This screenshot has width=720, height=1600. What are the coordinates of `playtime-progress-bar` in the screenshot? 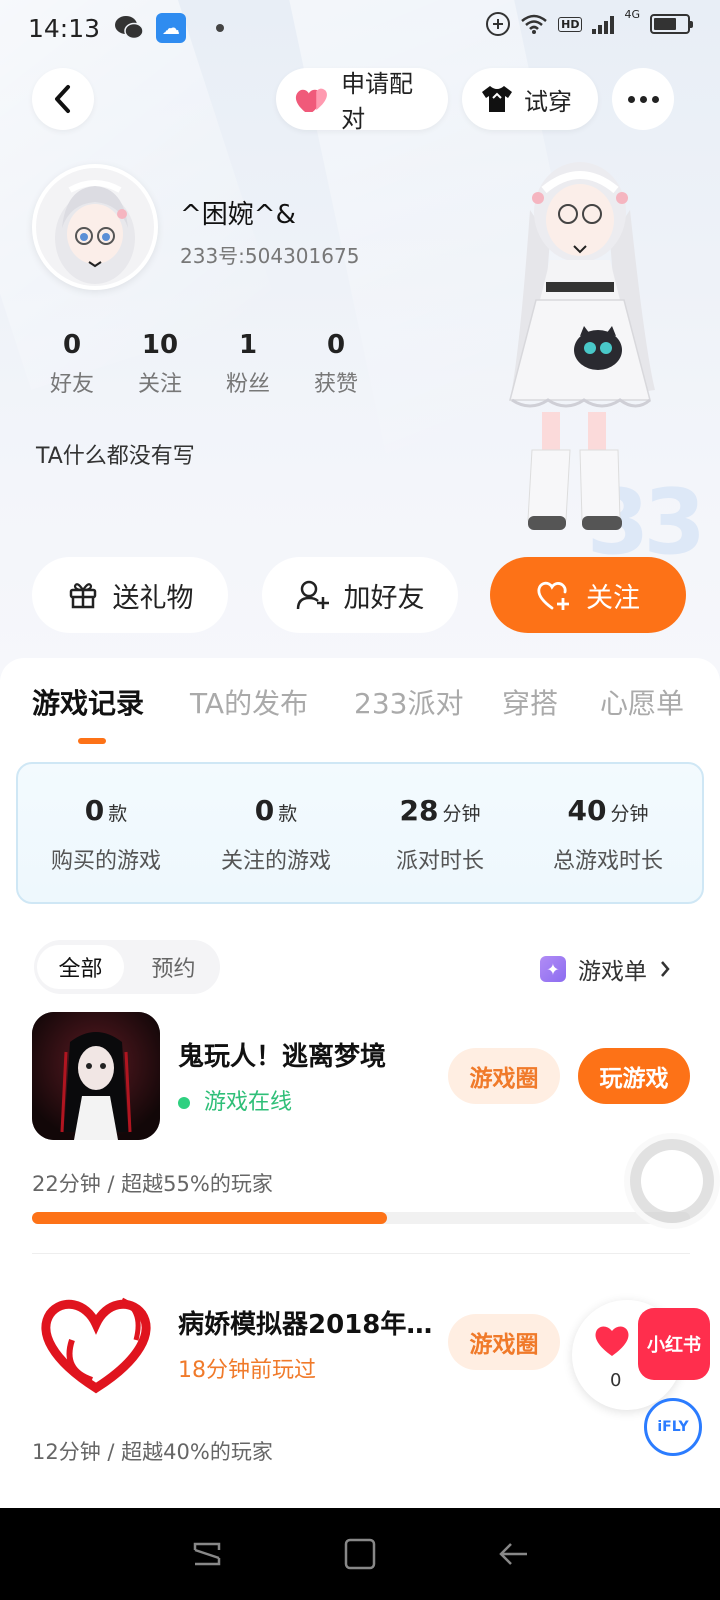 It's located at (361, 1218).